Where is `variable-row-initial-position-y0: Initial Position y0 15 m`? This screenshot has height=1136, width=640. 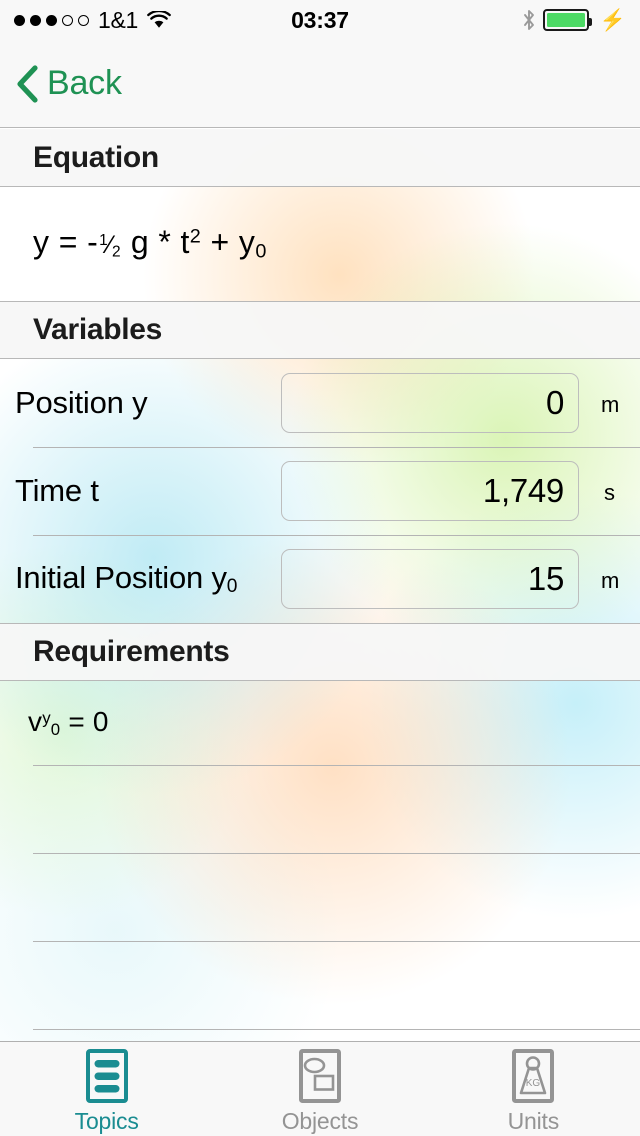 variable-row-initial-position-y0: Initial Position y0 15 m is located at coordinates (320, 579).